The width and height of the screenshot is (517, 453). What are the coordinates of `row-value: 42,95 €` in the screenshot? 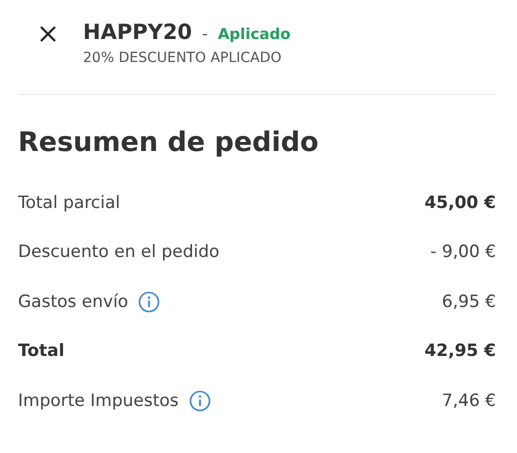 It's located at (460, 351).